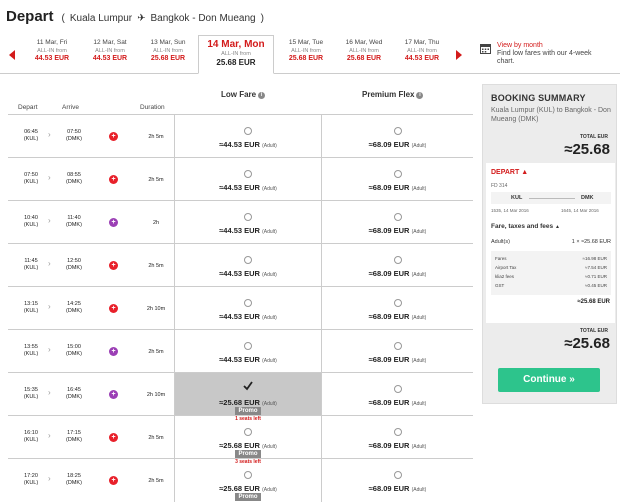 This screenshot has width=620, height=502. I want to click on depart-time: 1535, 14 Mar 2016, so click(510, 210).